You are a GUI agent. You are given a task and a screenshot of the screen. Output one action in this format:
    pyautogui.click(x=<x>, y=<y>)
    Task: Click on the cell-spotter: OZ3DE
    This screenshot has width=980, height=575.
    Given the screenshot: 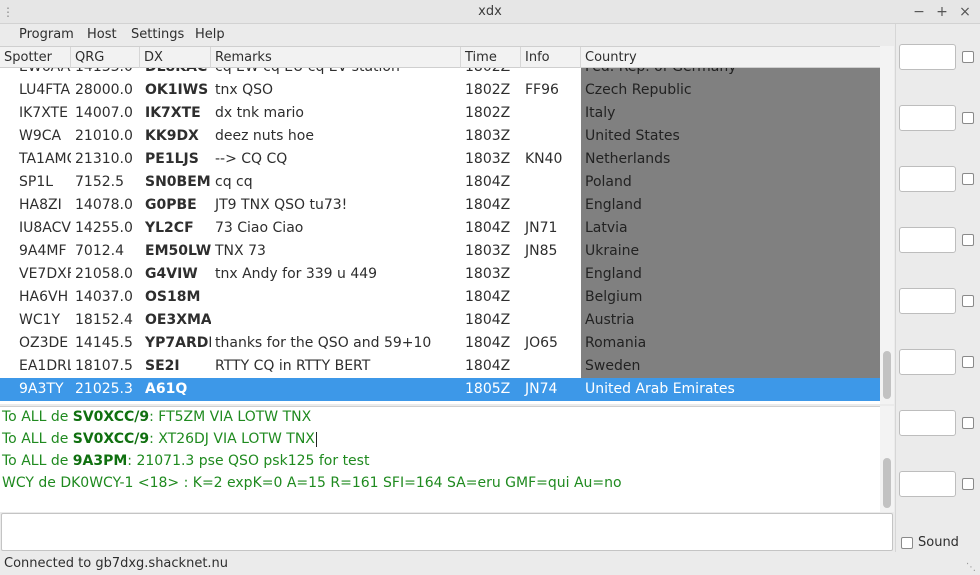 What is the action you would take?
    pyautogui.click(x=44, y=343)
    